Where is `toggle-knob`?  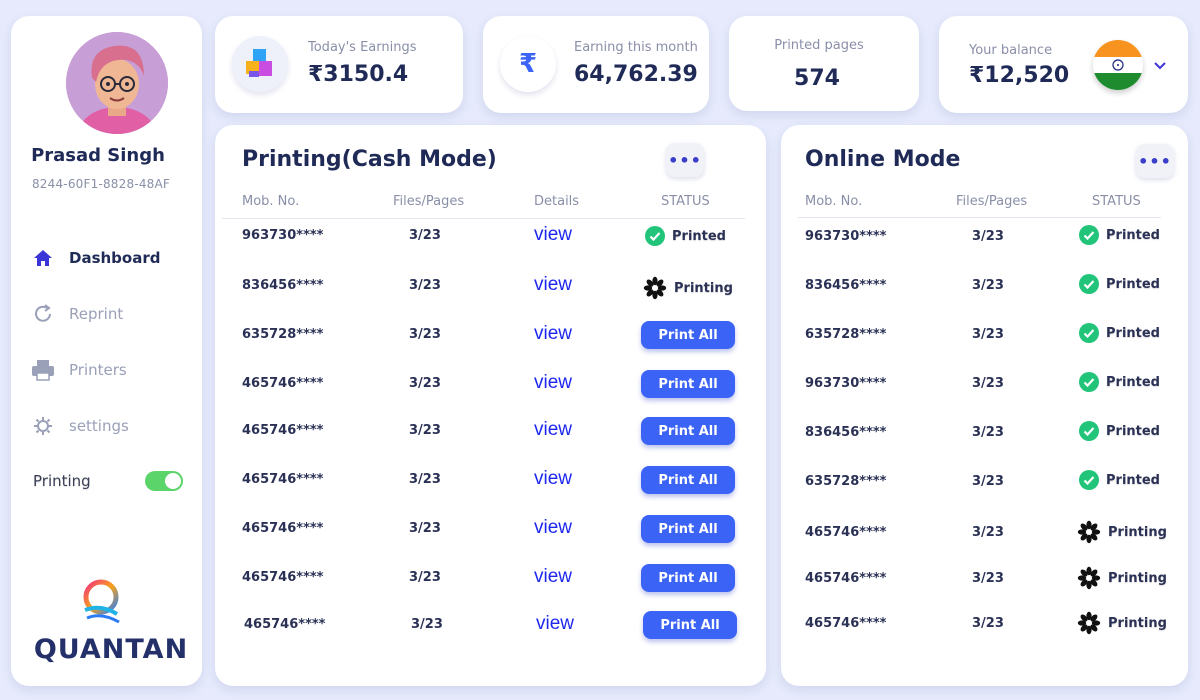
toggle-knob is located at coordinates (173, 481).